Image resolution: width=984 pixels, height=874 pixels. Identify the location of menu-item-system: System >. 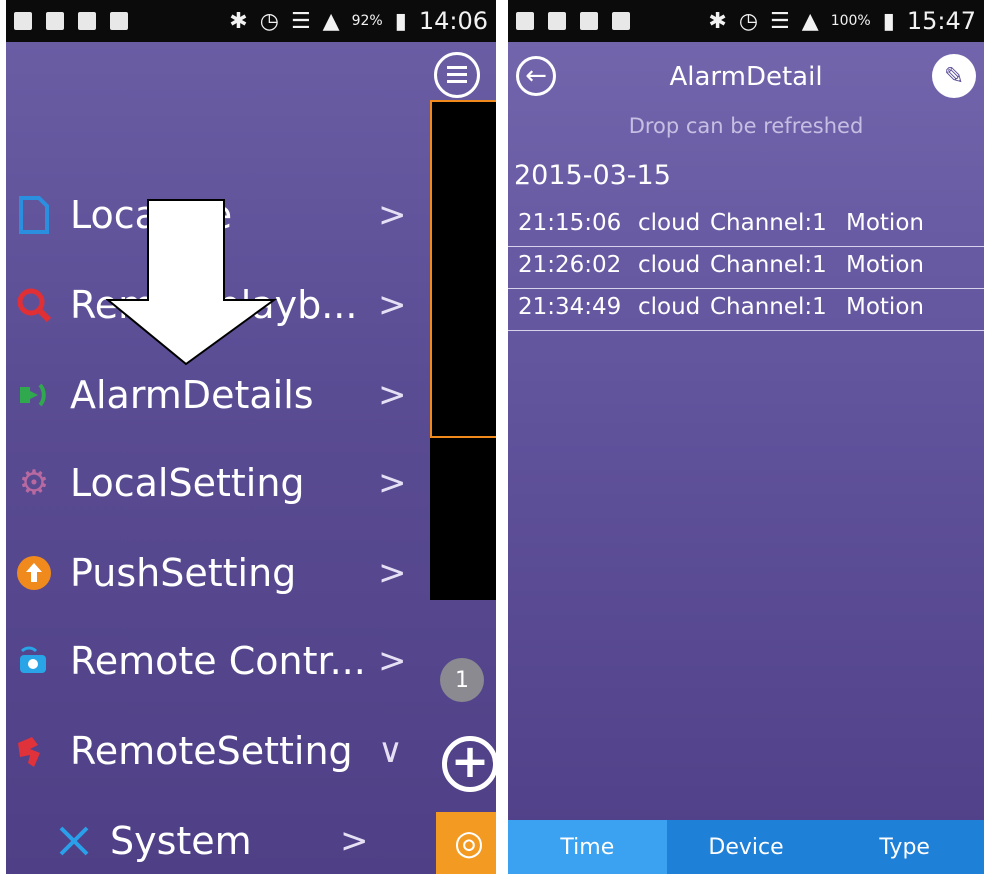
(216, 840).